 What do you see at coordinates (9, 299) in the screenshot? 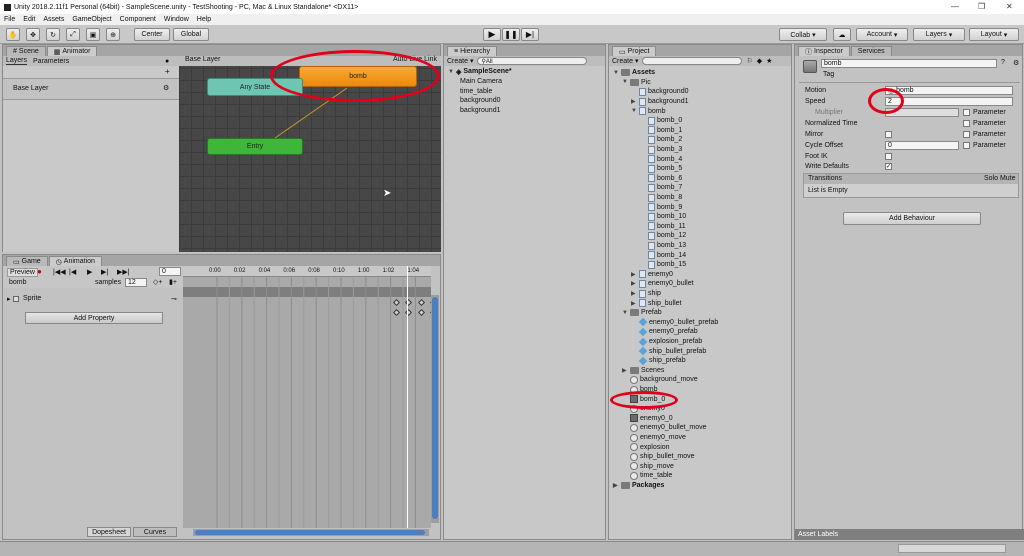
I see `expand-arrow-icon: ▸` at bounding box center [9, 299].